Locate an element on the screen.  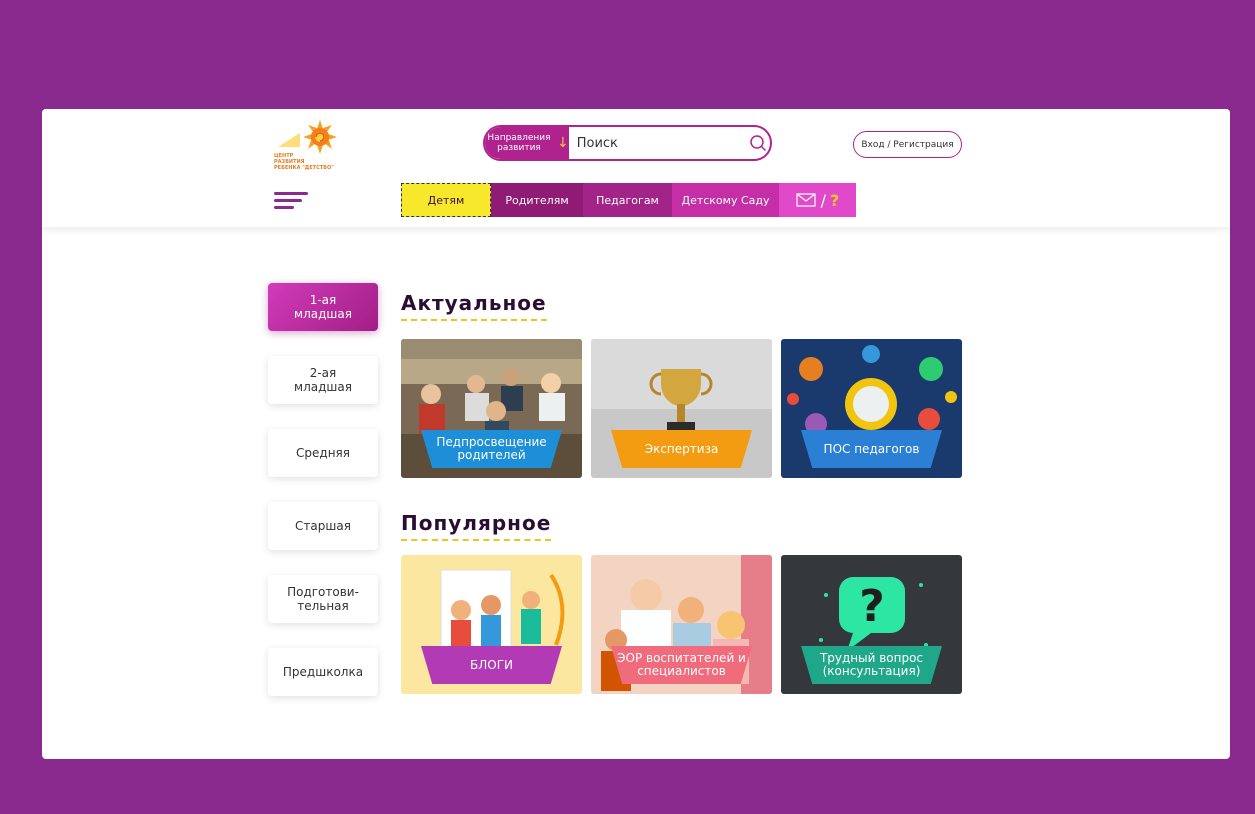
sidebar-item-2nd-junior: 2-ая младшая is located at coordinates (323, 380).